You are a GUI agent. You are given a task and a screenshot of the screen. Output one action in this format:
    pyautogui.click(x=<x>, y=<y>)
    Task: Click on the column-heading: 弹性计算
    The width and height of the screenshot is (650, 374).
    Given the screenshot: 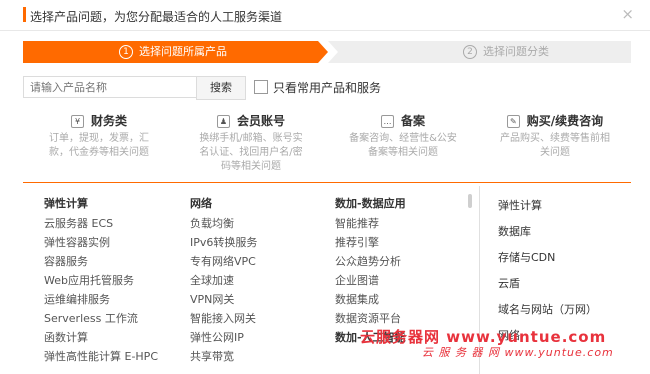 What is the action you would take?
    pyautogui.click(x=66, y=203)
    